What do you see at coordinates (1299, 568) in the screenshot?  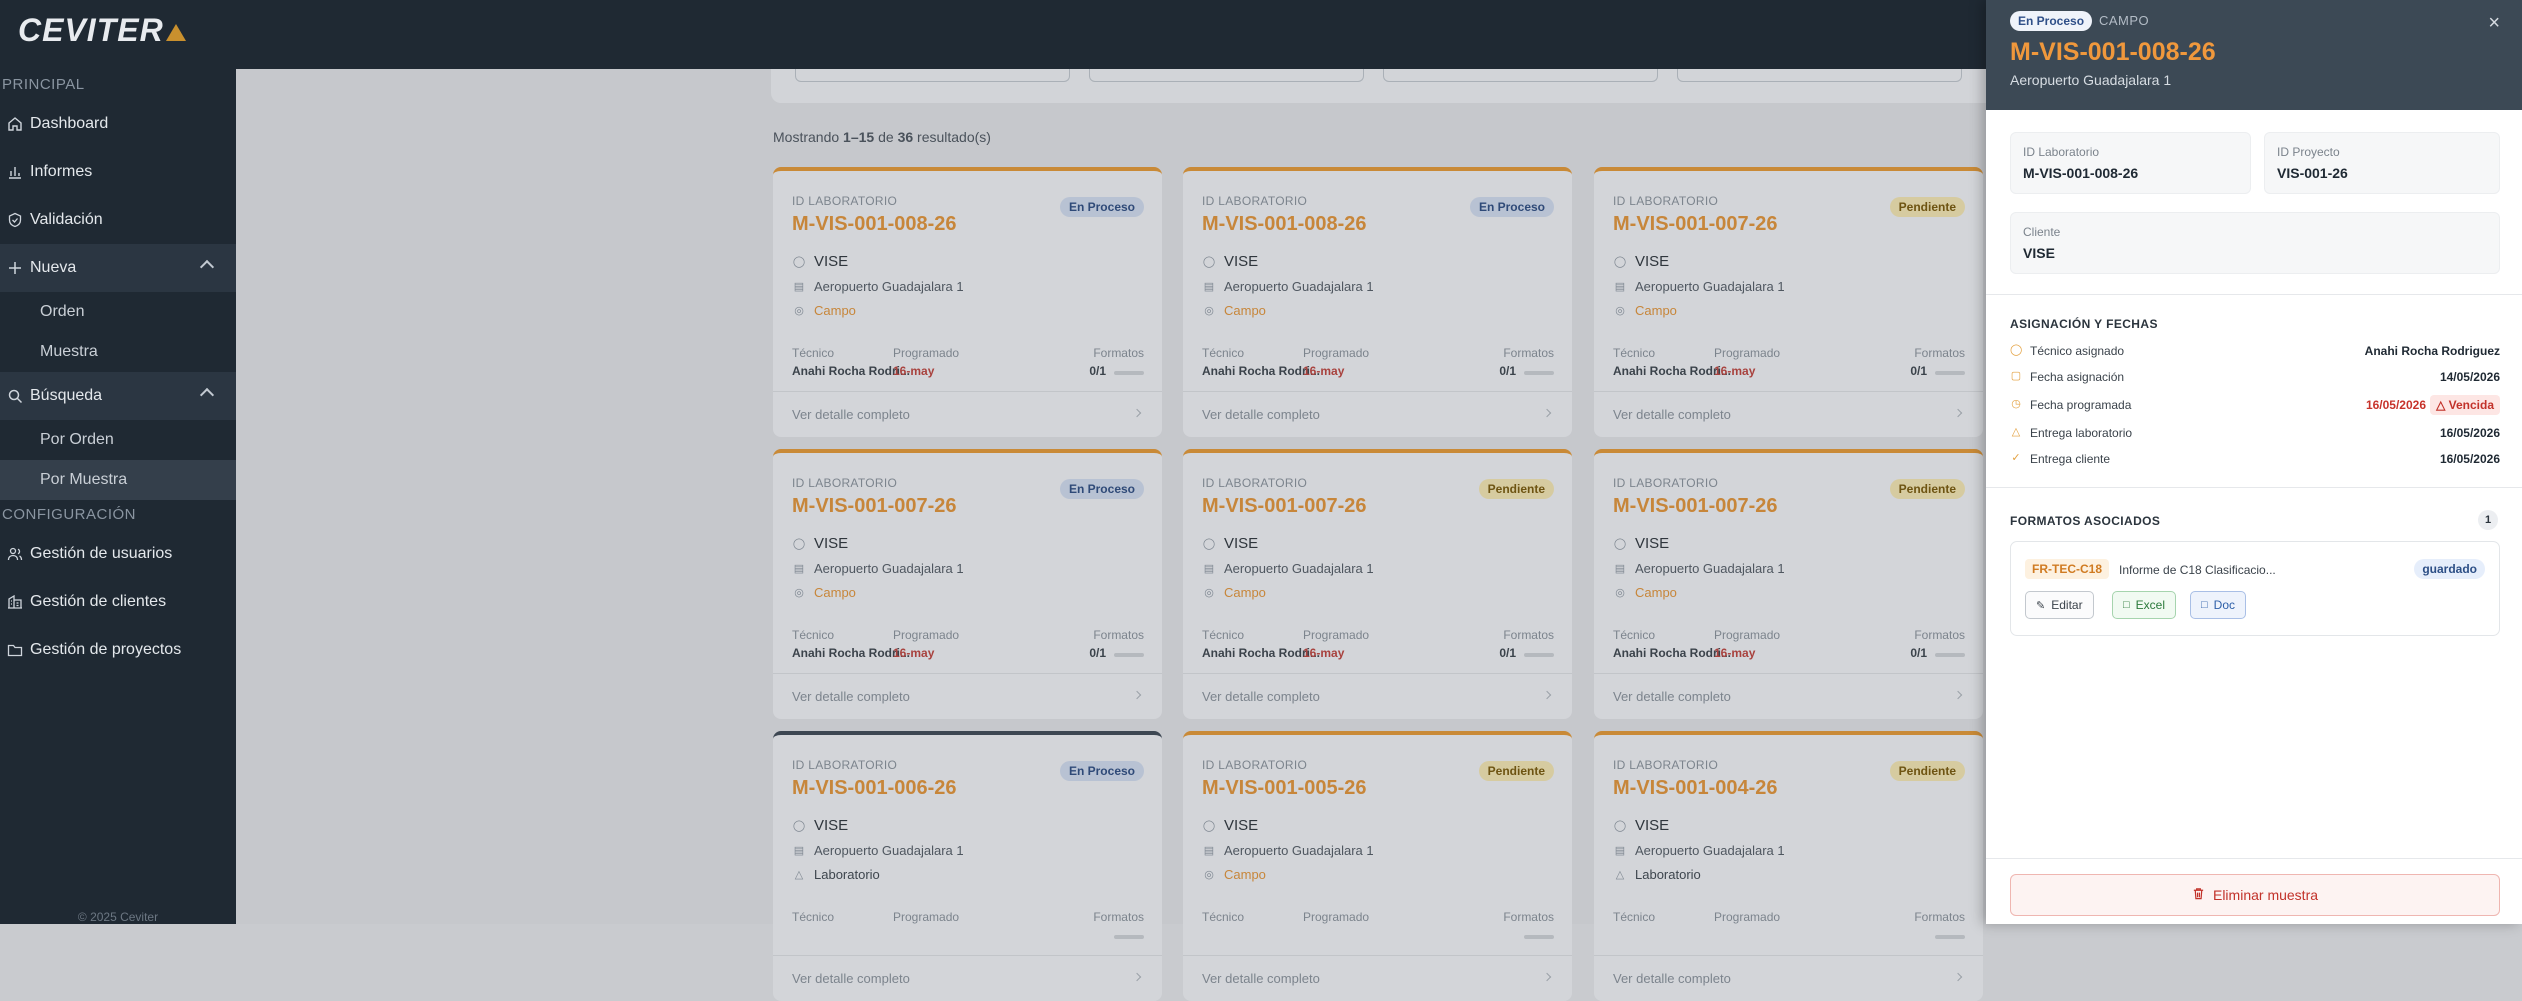 I see `location-name: Aeropuerto Guadajalara 1` at bounding box center [1299, 568].